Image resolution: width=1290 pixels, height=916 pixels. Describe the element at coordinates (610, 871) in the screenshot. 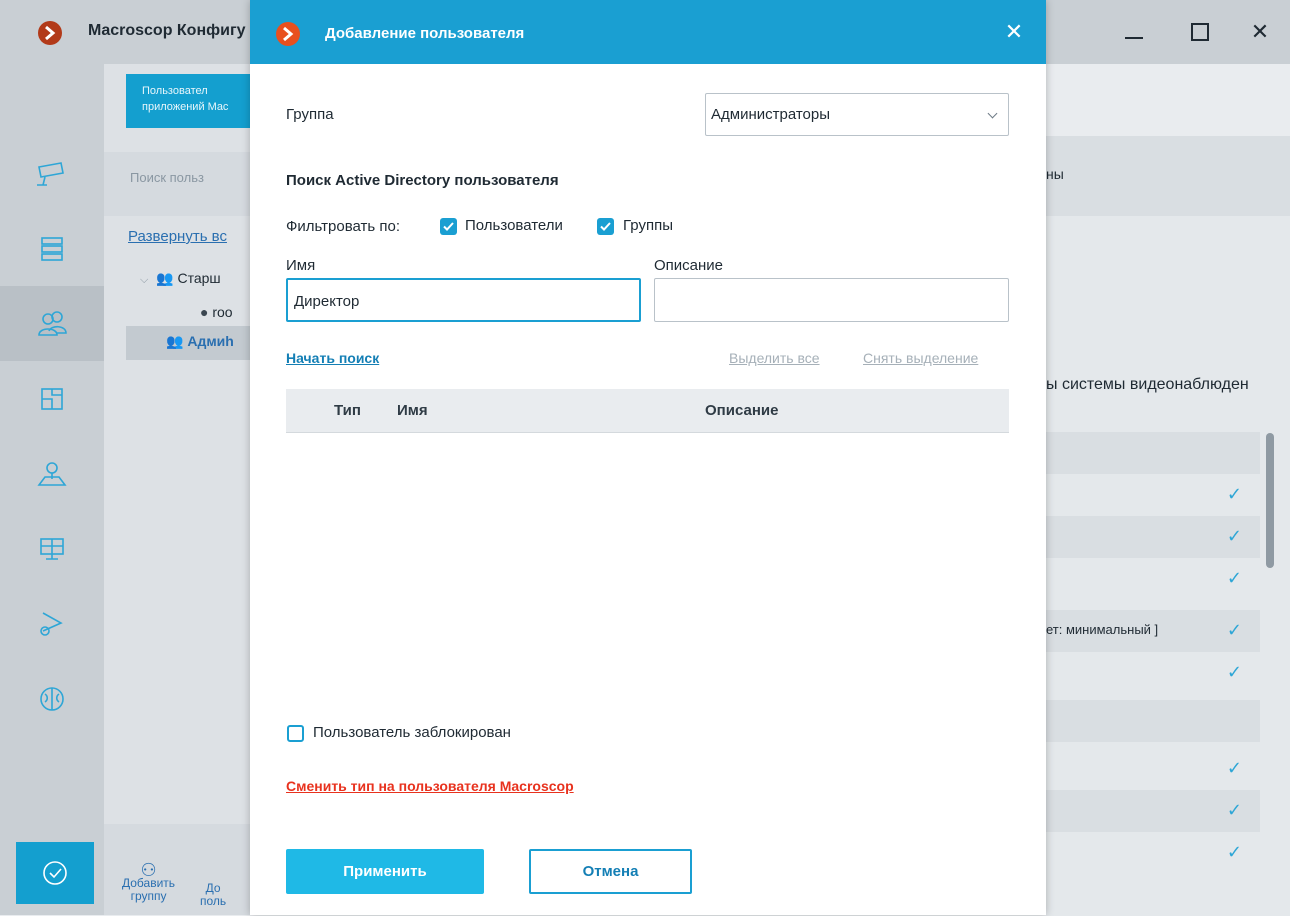

I see `cancel-button: Отмена` at that location.